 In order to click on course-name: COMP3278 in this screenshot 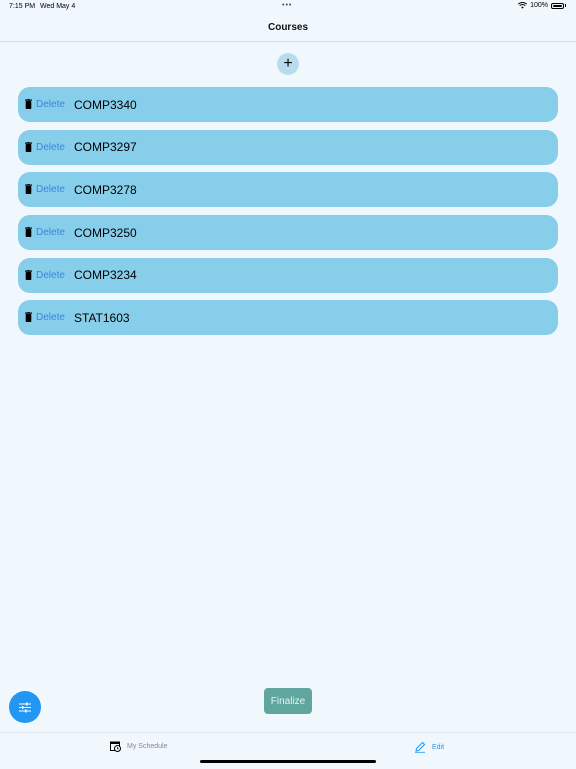, I will do `click(105, 189)`.